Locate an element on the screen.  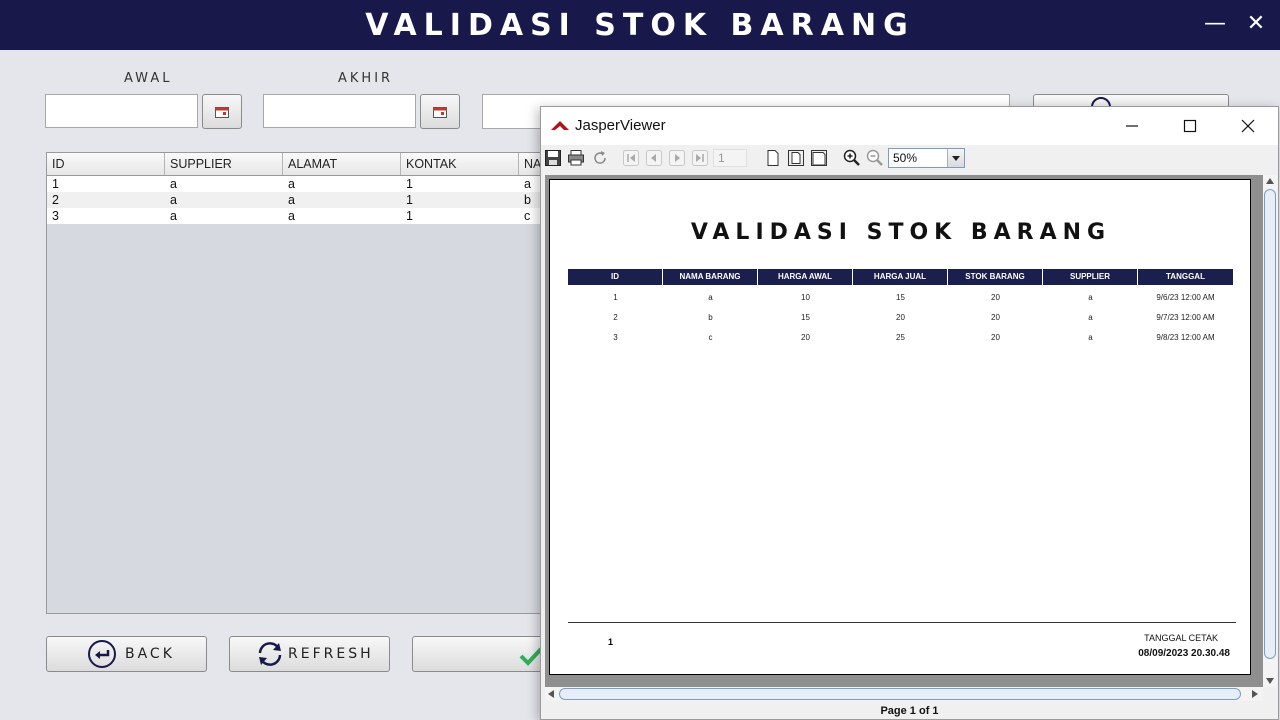
viewer-close-button is located at coordinates (1248, 126).